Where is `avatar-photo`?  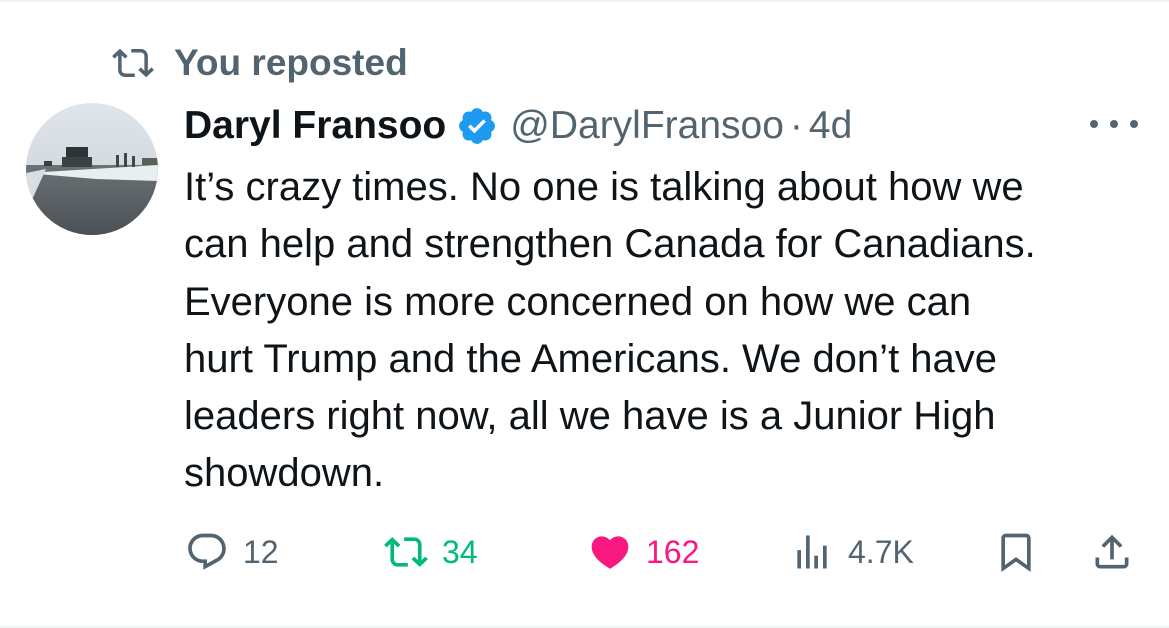 avatar-photo is located at coordinates (92, 169).